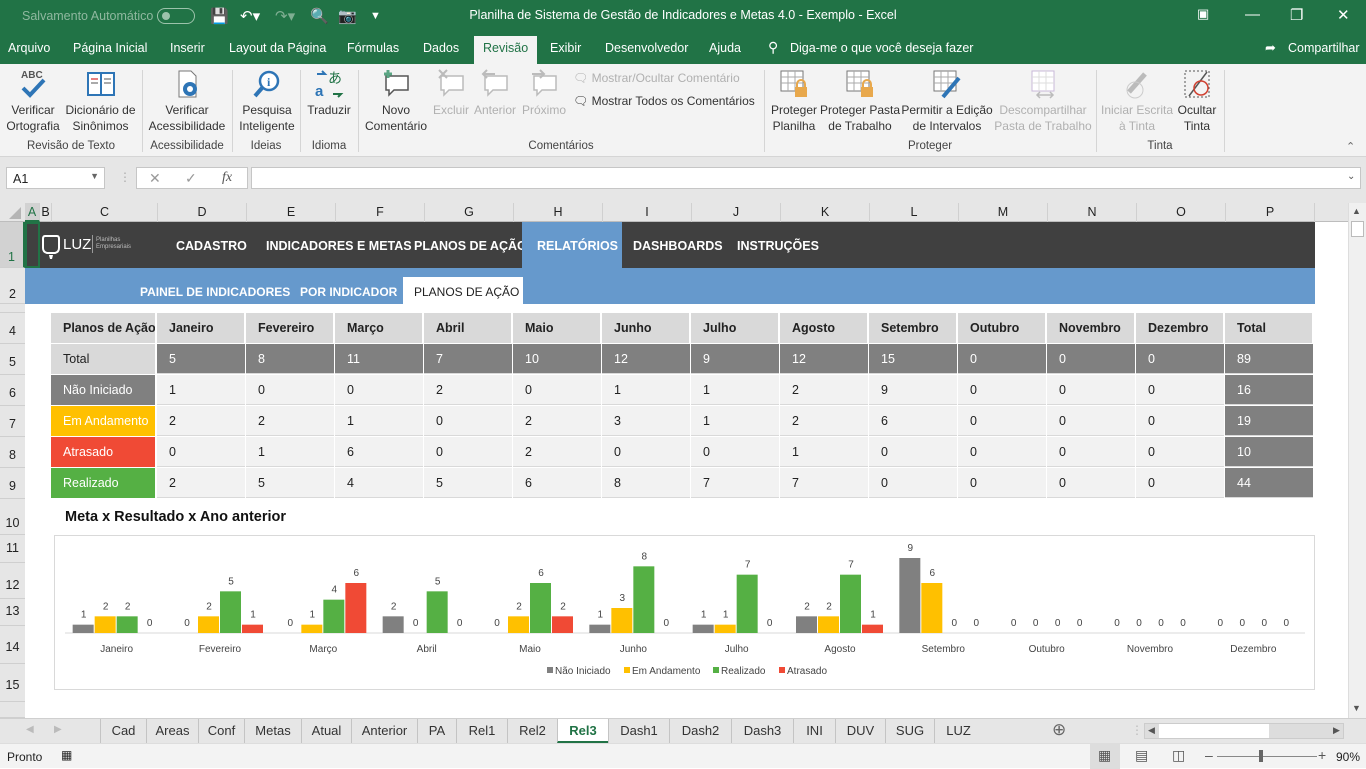 Image resolution: width=1366 pixels, height=769 pixels. Describe the element at coordinates (1043, 101) in the screenshot. I see `unshare-workbook-button: Descompartilhar Pasta de Trabalho` at that location.